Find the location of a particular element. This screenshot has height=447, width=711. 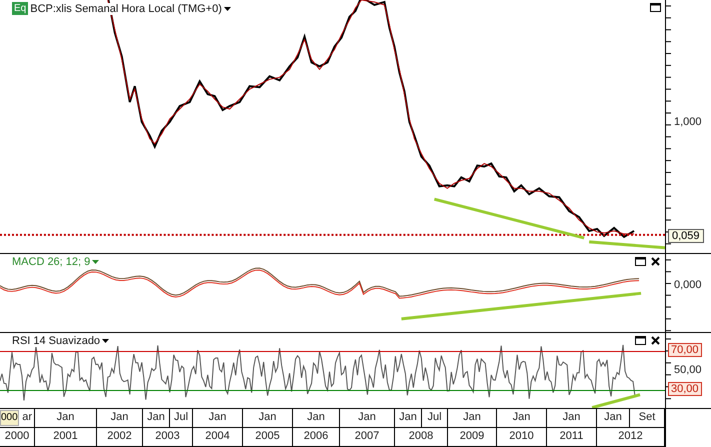

axis-label: 50,00 is located at coordinates (688, 370).